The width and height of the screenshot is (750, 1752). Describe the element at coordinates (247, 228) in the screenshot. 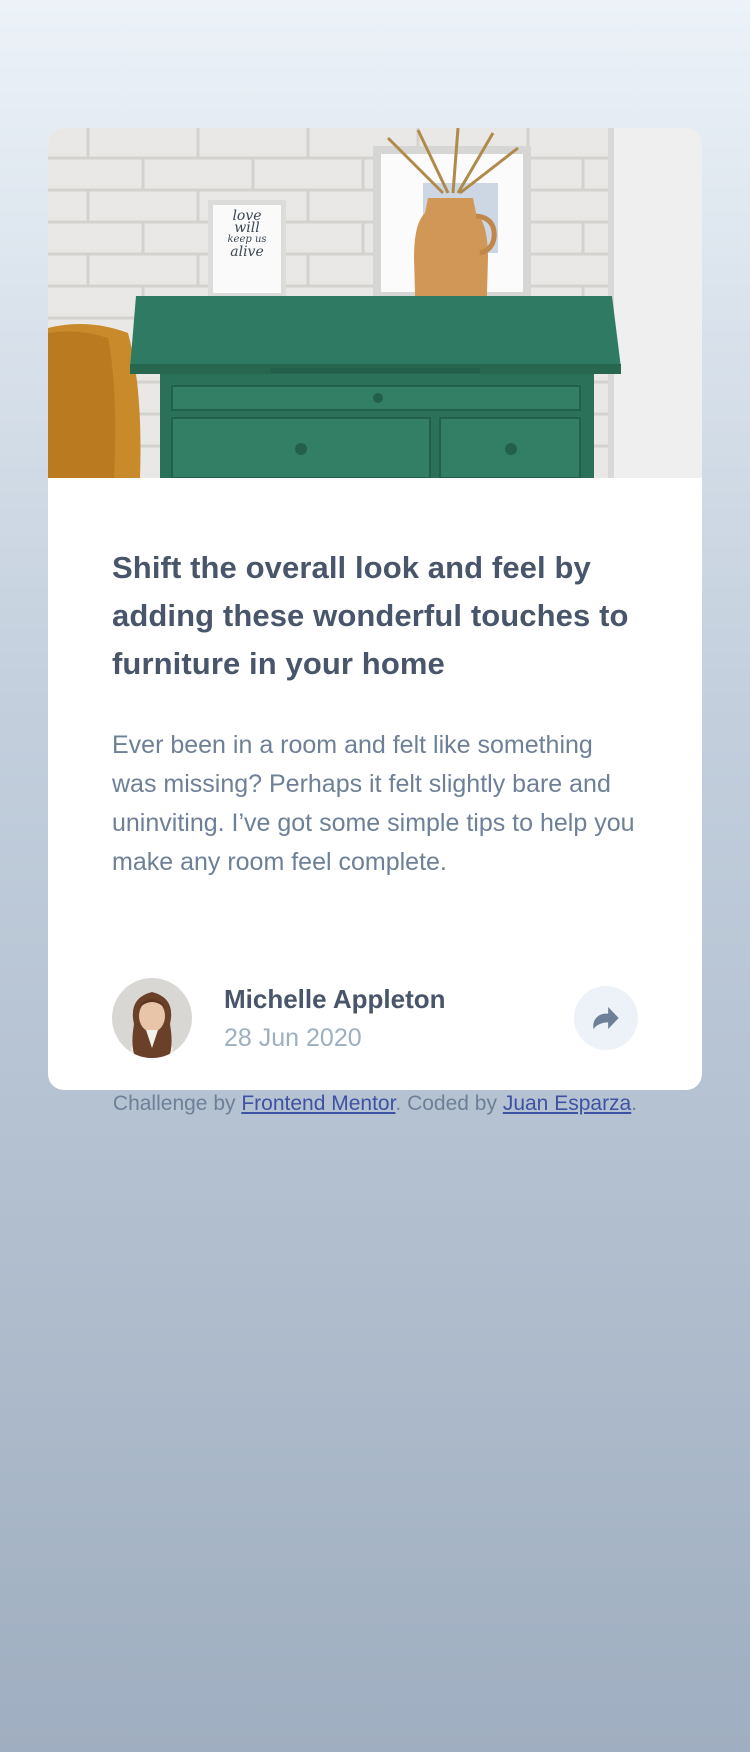

I see `frame-text-line: will` at that location.